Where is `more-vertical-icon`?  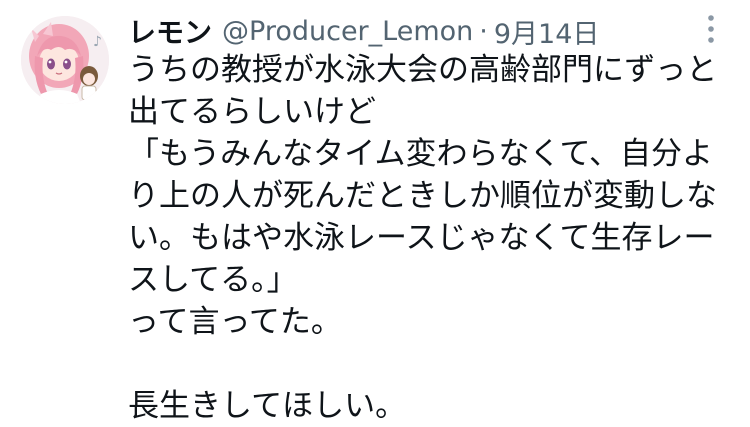 more-vertical-icon is located at coordinates (711, 29).